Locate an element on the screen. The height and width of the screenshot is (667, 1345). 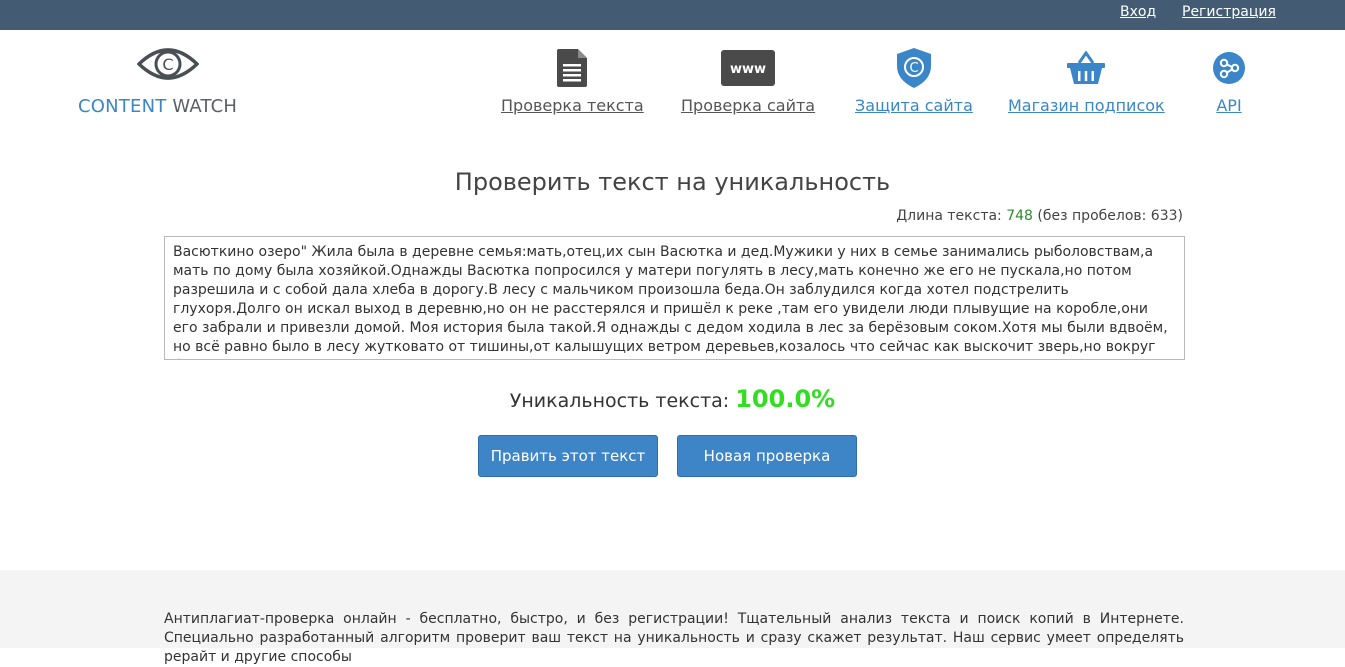
length-value: 748 is located at coordinates (1019, 216).